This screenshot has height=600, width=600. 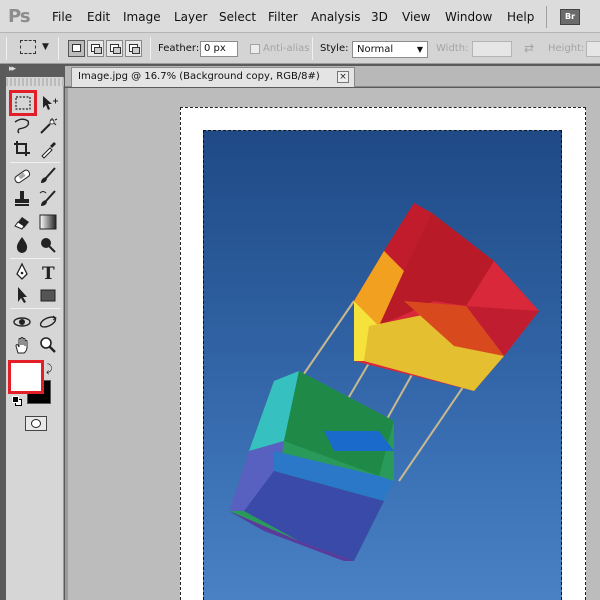 What do you see at coordinates (19, 16) in the screenshot?
I see `photoshop-logo: Ps` at bounding box center [19, 16].